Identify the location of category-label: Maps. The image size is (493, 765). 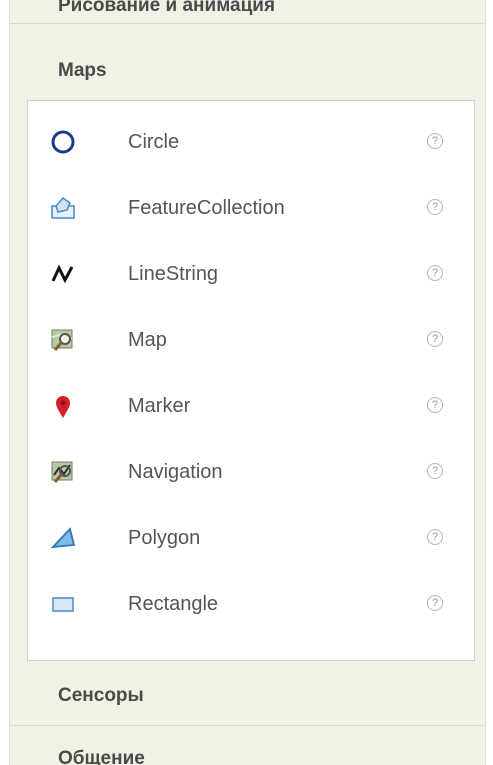
(82, 70).